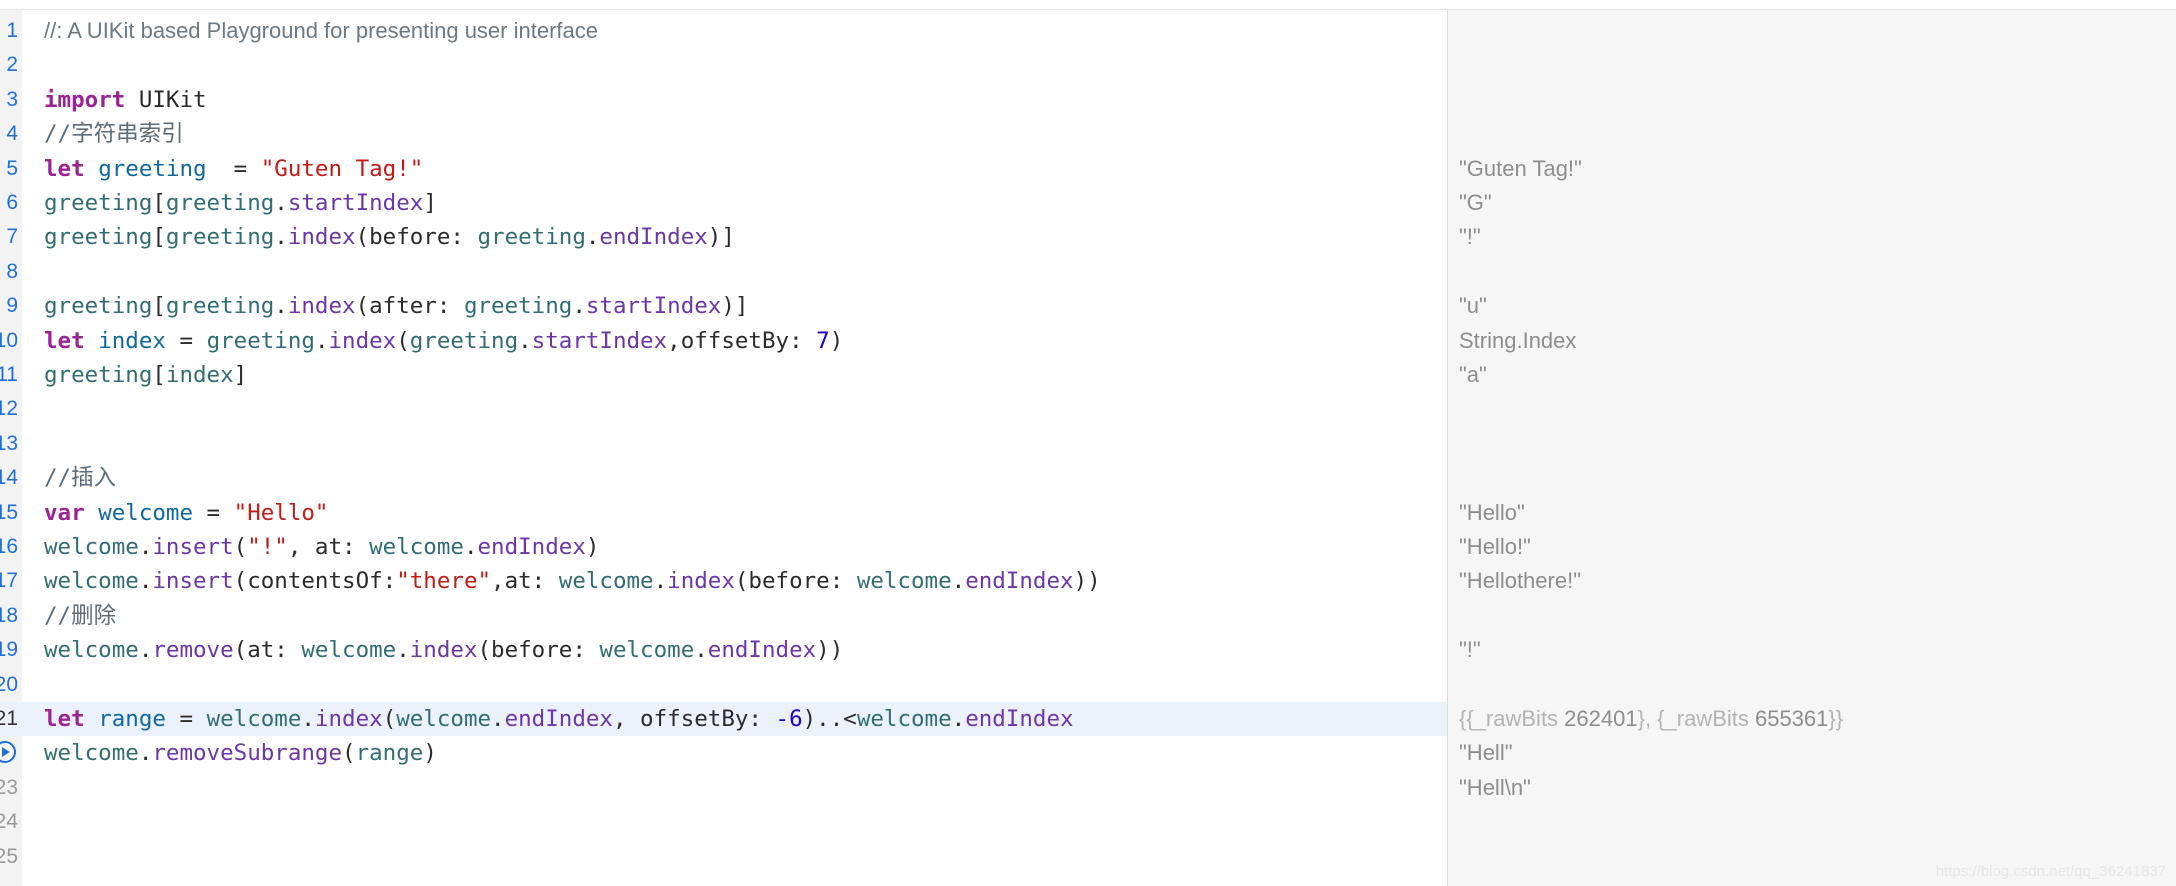 The image size is (2176, 886). Describe the element at coordinates (12, 306) in the screenshot. I see `line-number: 9` at that location.